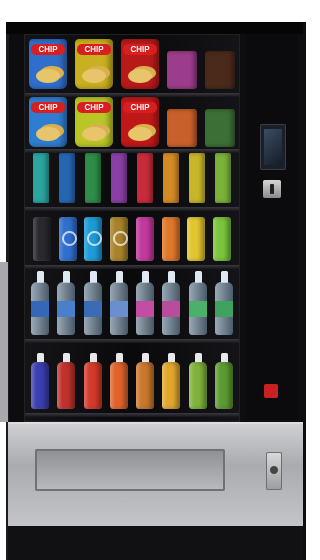  I want to click on machine-base, so click(155, 543).